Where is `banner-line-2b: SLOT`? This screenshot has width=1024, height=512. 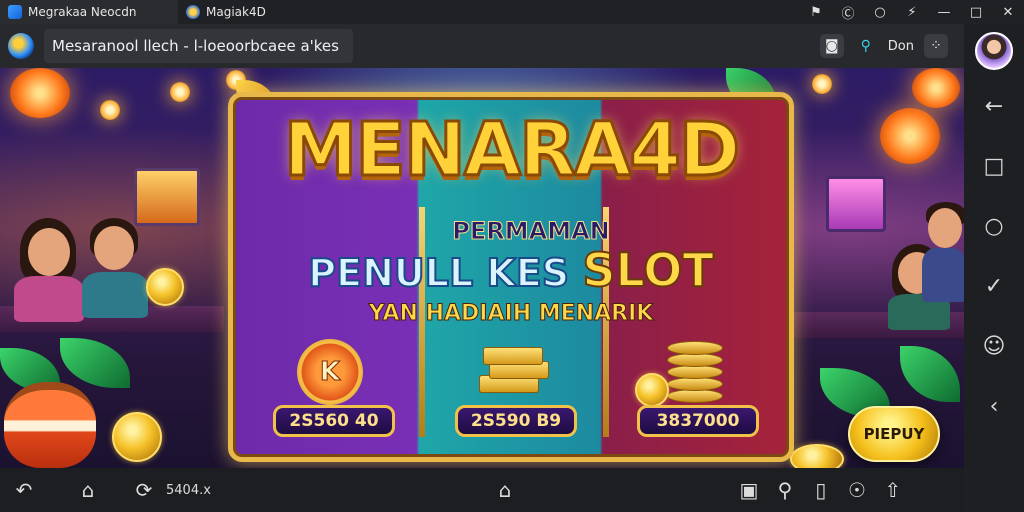 banner-line-2b: SLOT is located at coordinates (647, 270).